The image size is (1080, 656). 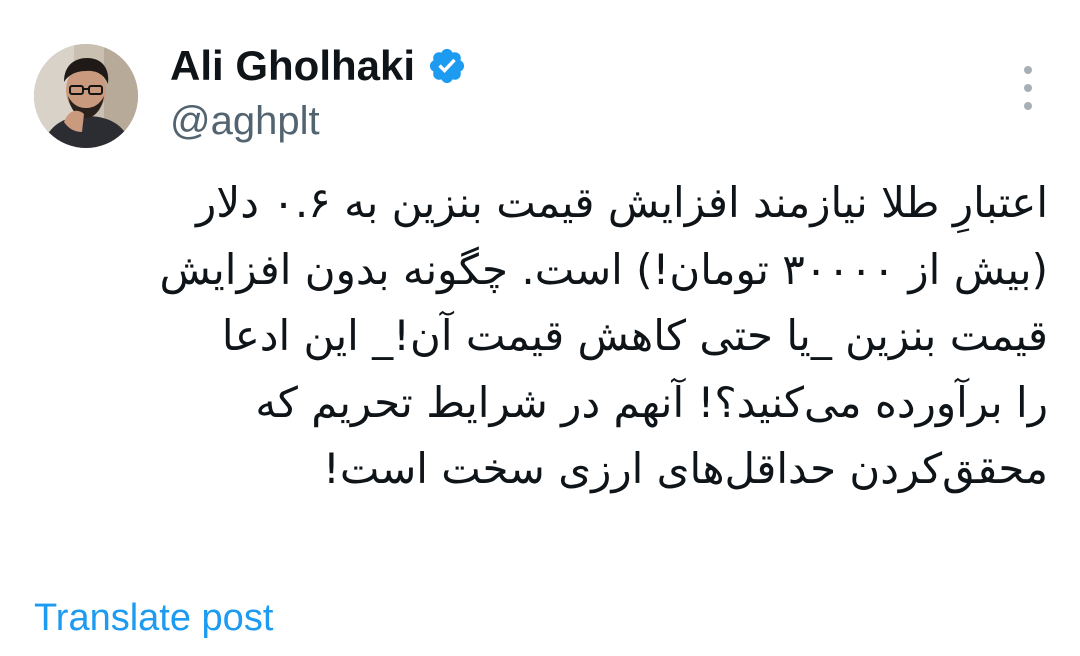 I want to click on avatar, so click(x=86, y=96).